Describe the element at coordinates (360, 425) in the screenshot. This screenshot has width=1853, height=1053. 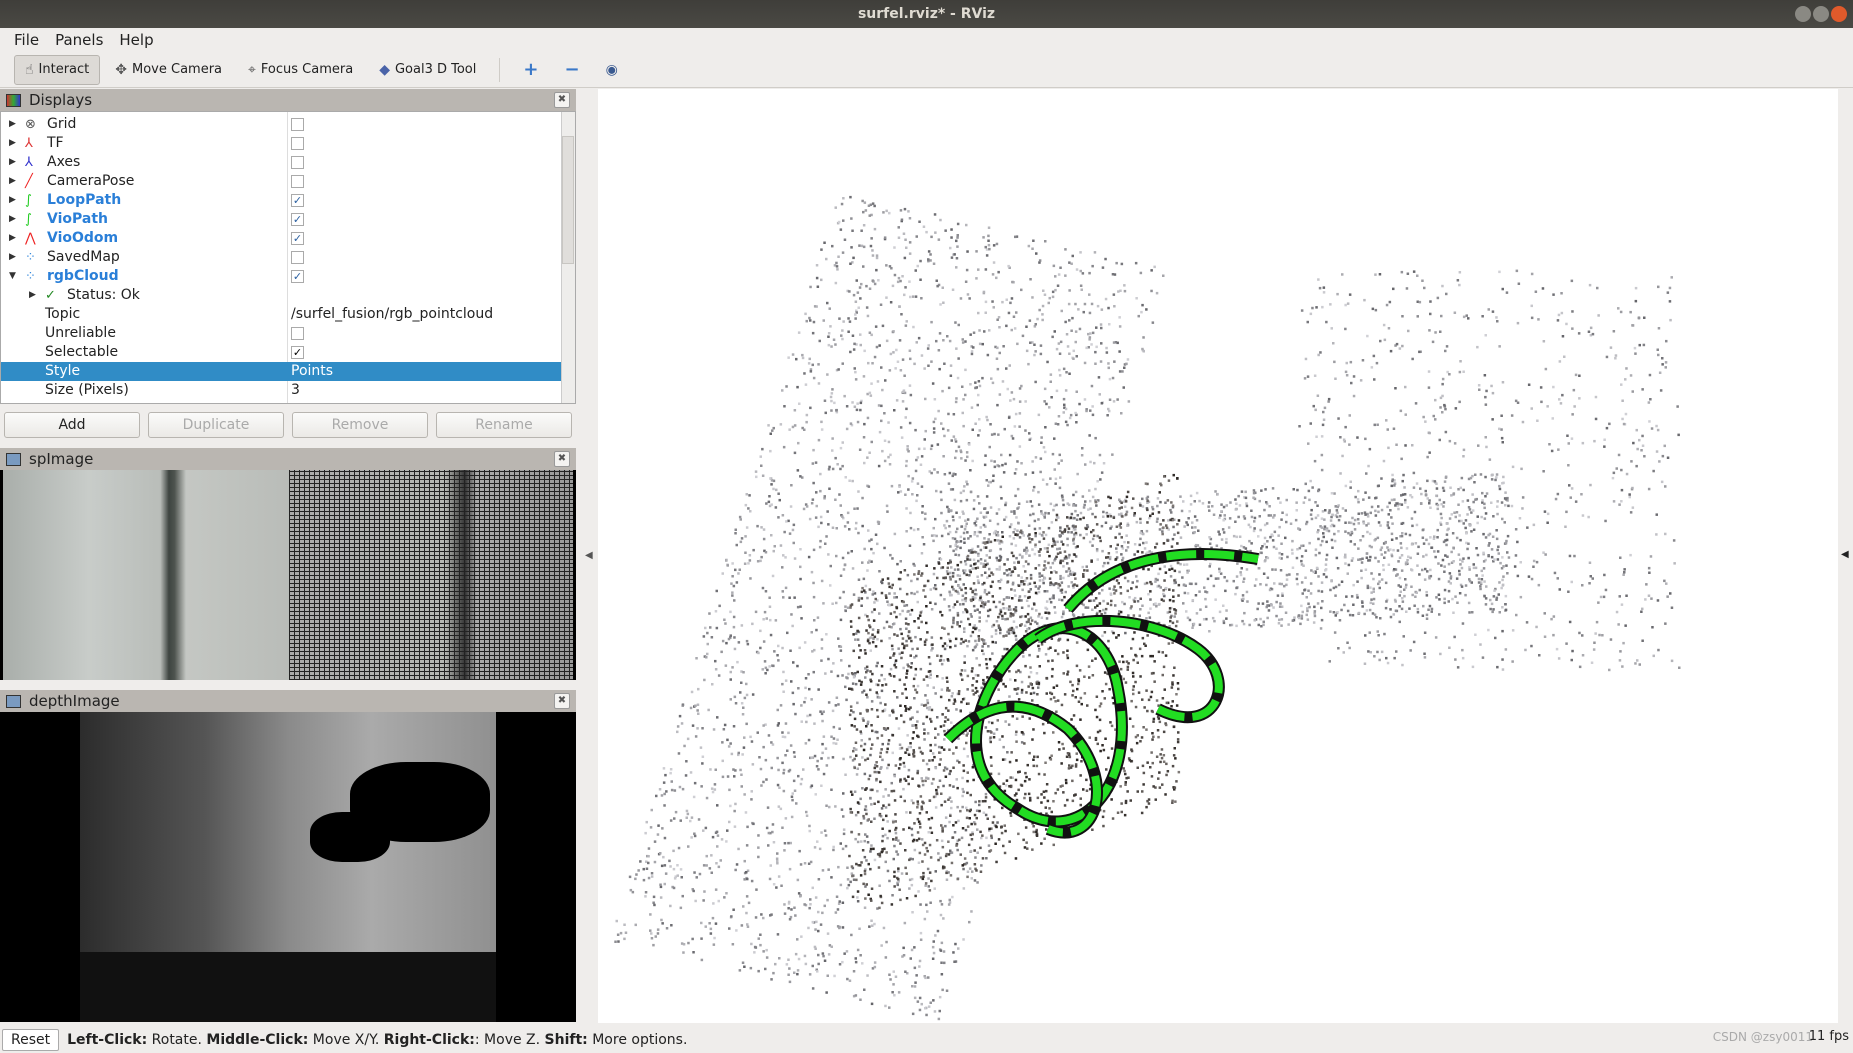
I see `remove-button: Remove` at that location.